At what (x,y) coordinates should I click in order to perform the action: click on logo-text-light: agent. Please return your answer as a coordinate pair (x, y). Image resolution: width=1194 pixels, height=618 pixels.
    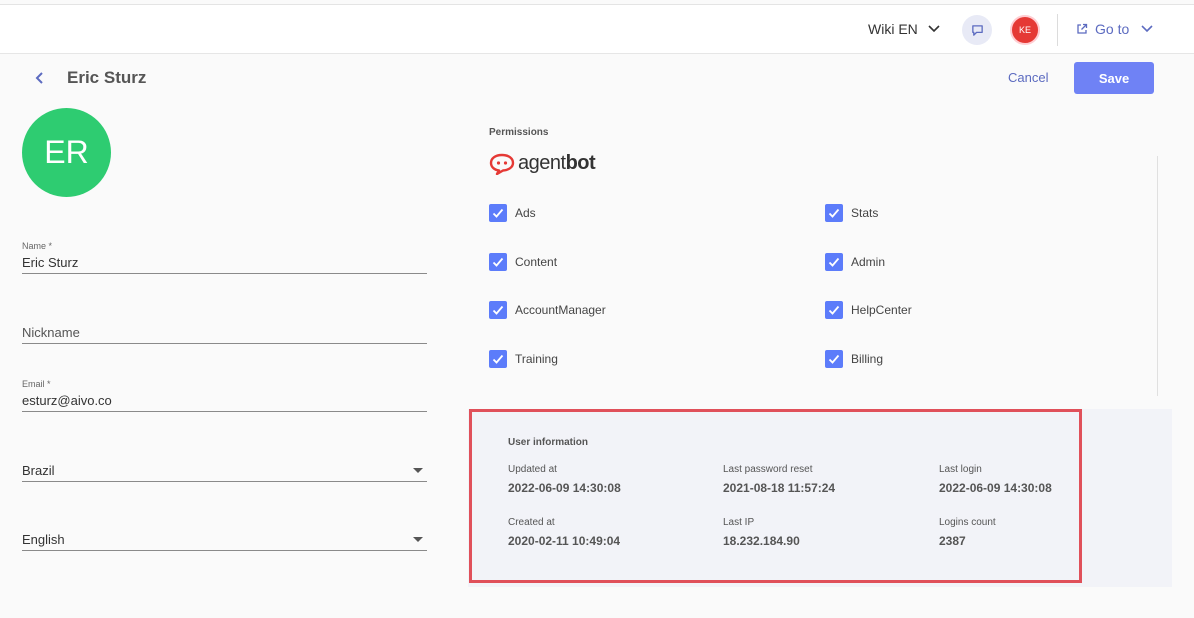
    Looking at the image, I should click on (542, 163).